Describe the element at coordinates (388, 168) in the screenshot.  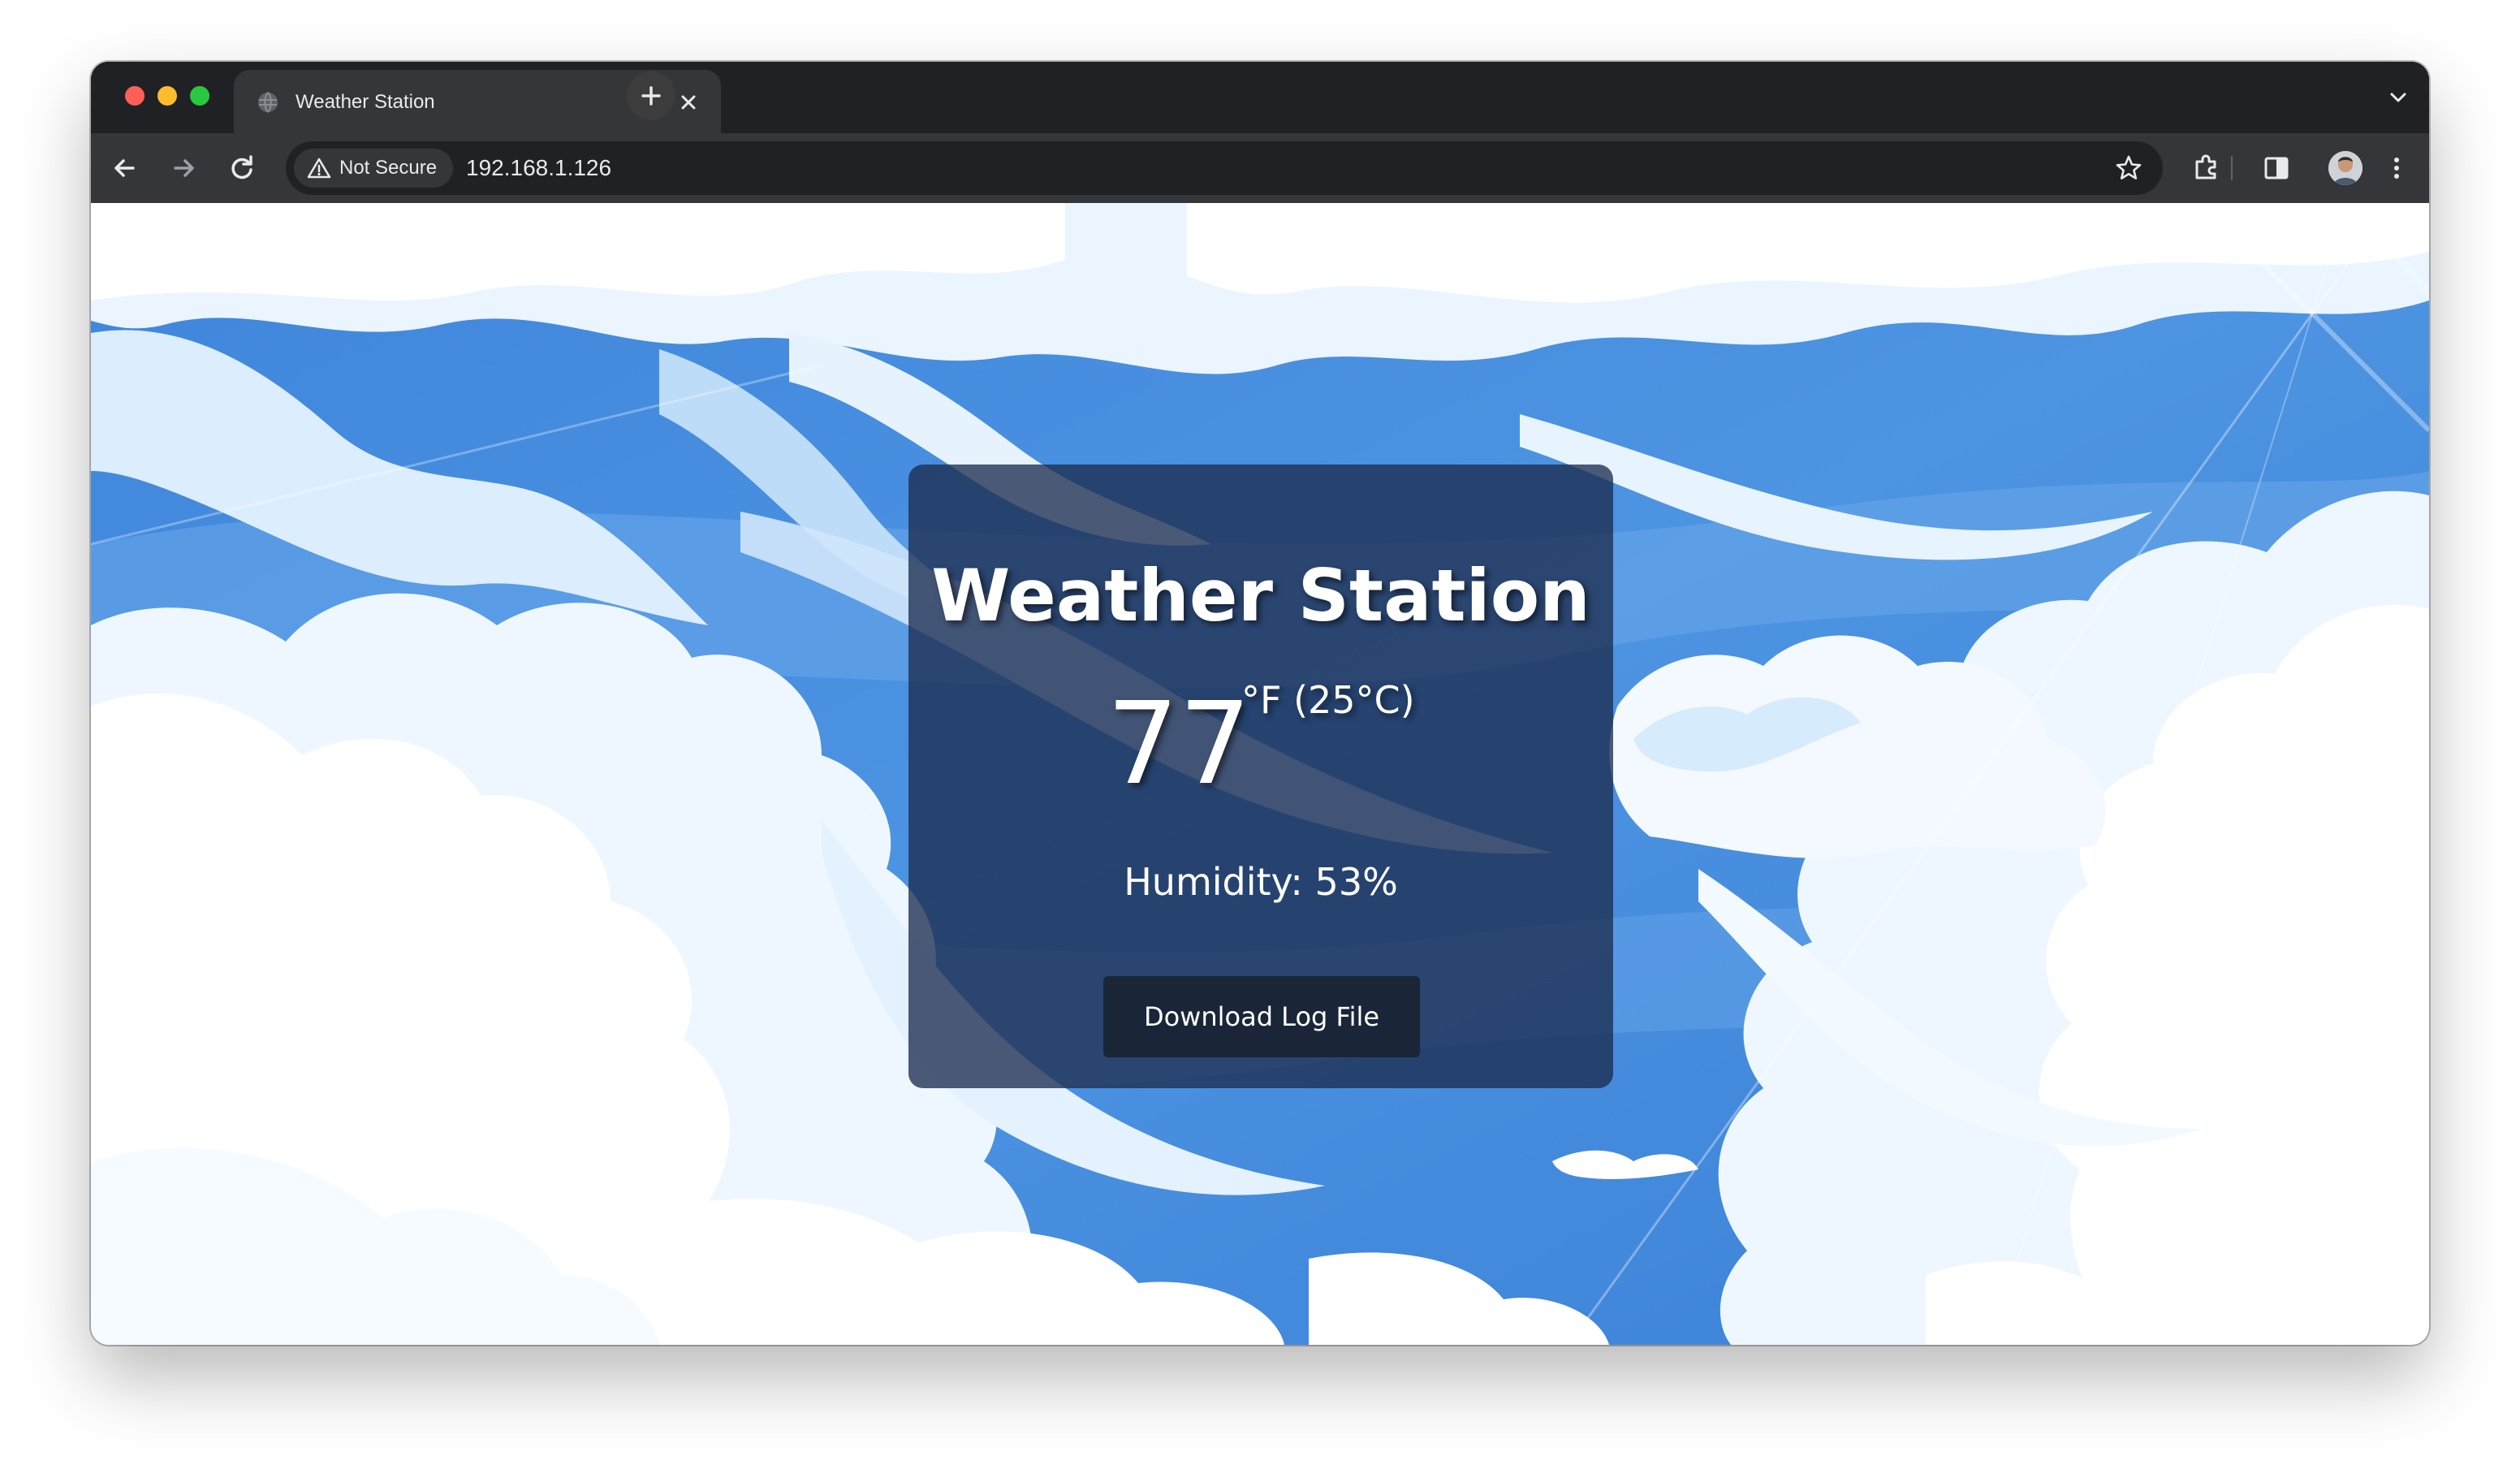
I see `security-chip-label: Not Secure` at that location.